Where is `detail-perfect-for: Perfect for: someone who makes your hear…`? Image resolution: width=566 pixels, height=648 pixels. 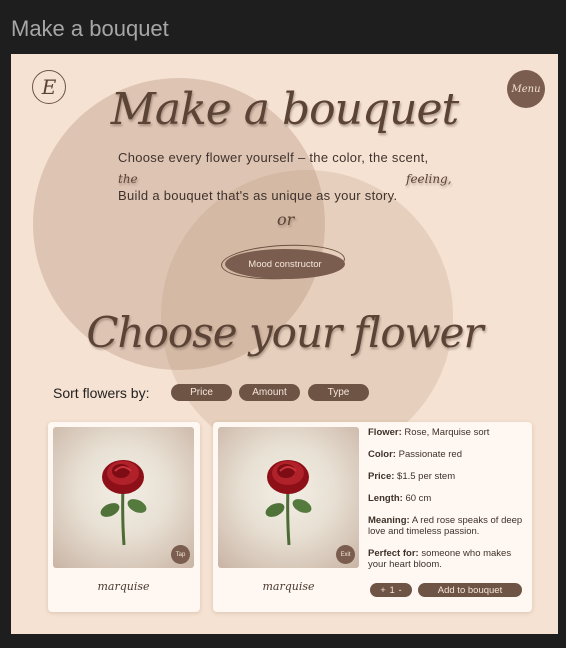 detail-perfect-for: Perfect for: someone who makes your hear… is located at coordinates (440, 559).